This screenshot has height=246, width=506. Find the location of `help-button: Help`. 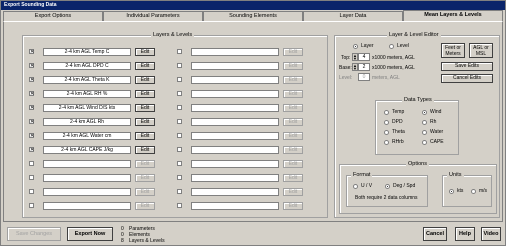

help-button: Help is located at coordinates (465, 234).